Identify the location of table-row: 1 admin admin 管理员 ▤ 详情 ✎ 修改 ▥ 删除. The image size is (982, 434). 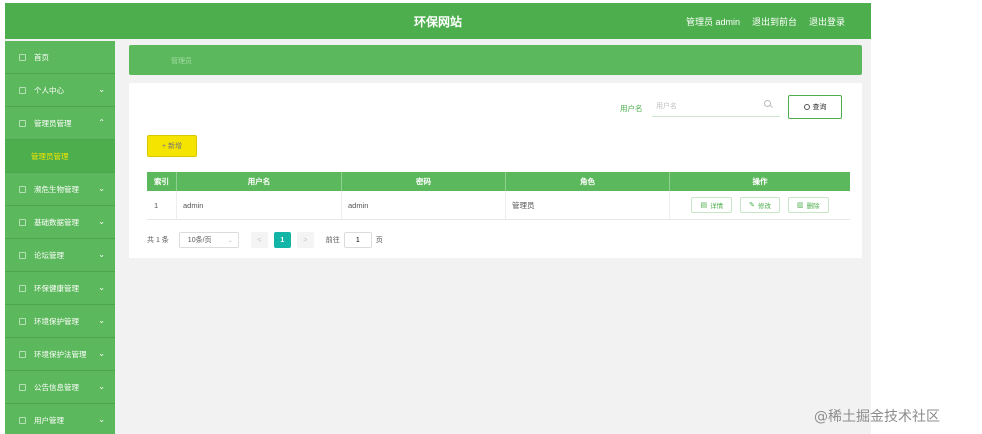
(498, 205).